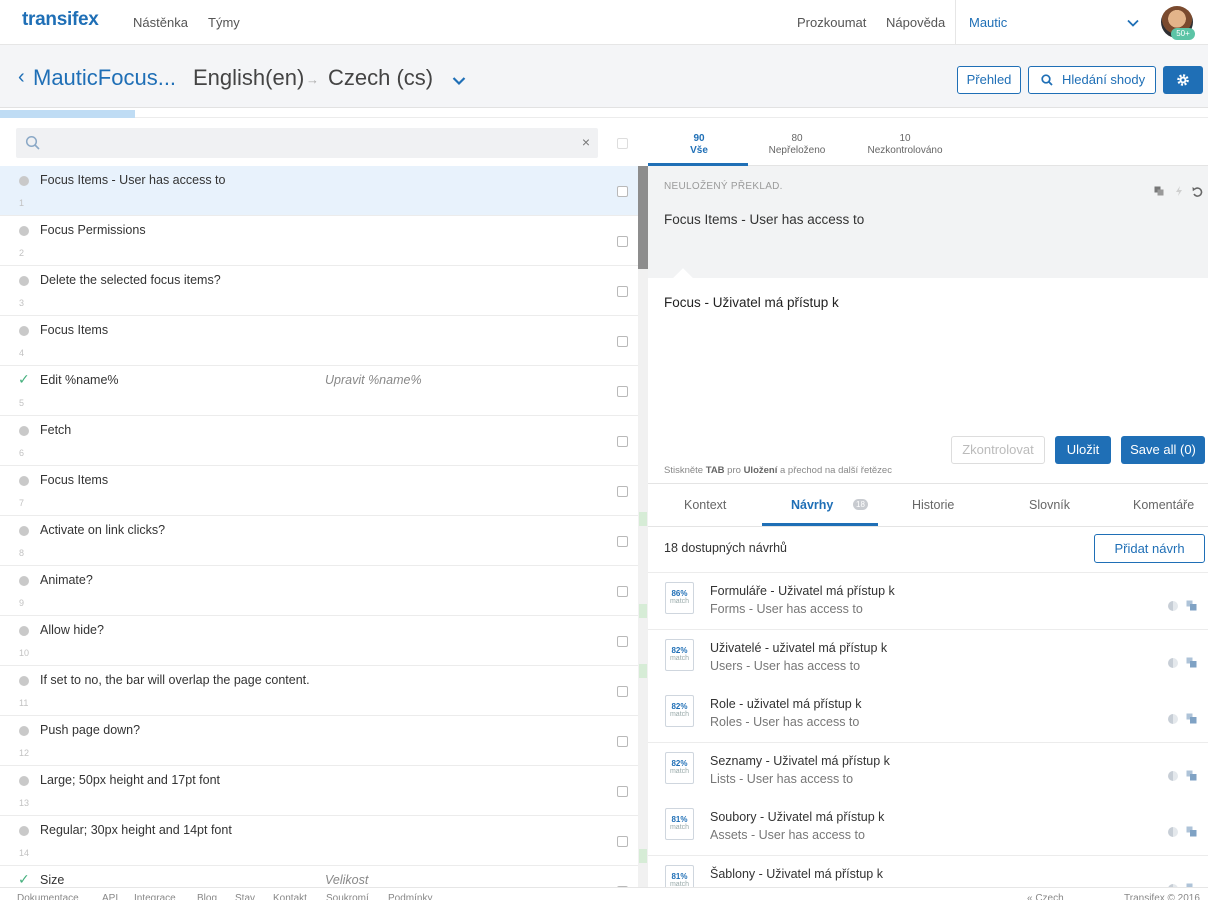 This screenshot has height=900, width=1208. Describe the element at coordinates (705, 505) in the screenshot. I see `tab-context: Kontext` at that location.